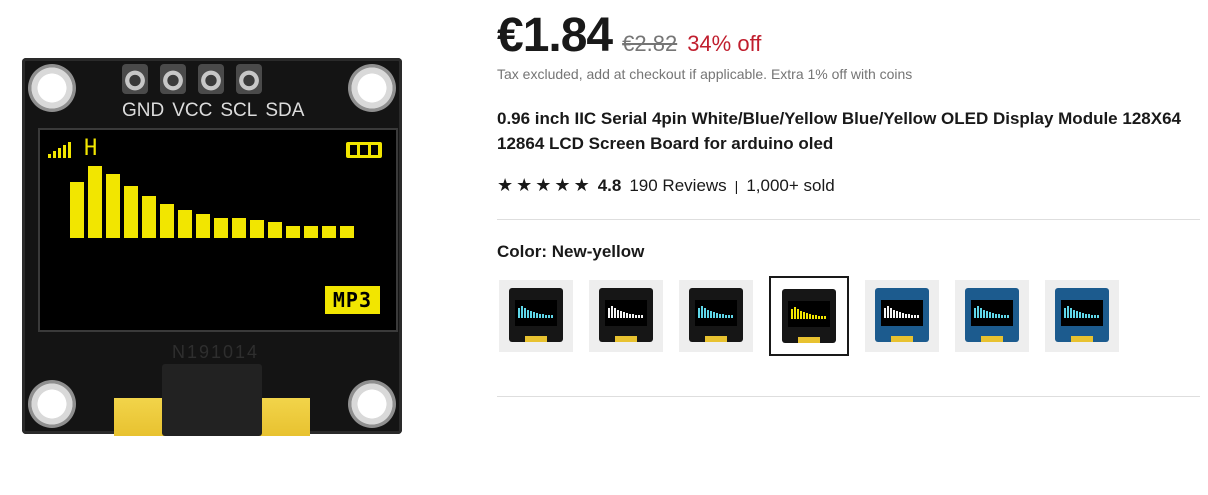 Image resolution: width=1208 pixels, height=495 pixels. I want to click on color-label: Color: New-yellow, so click(571, 251).